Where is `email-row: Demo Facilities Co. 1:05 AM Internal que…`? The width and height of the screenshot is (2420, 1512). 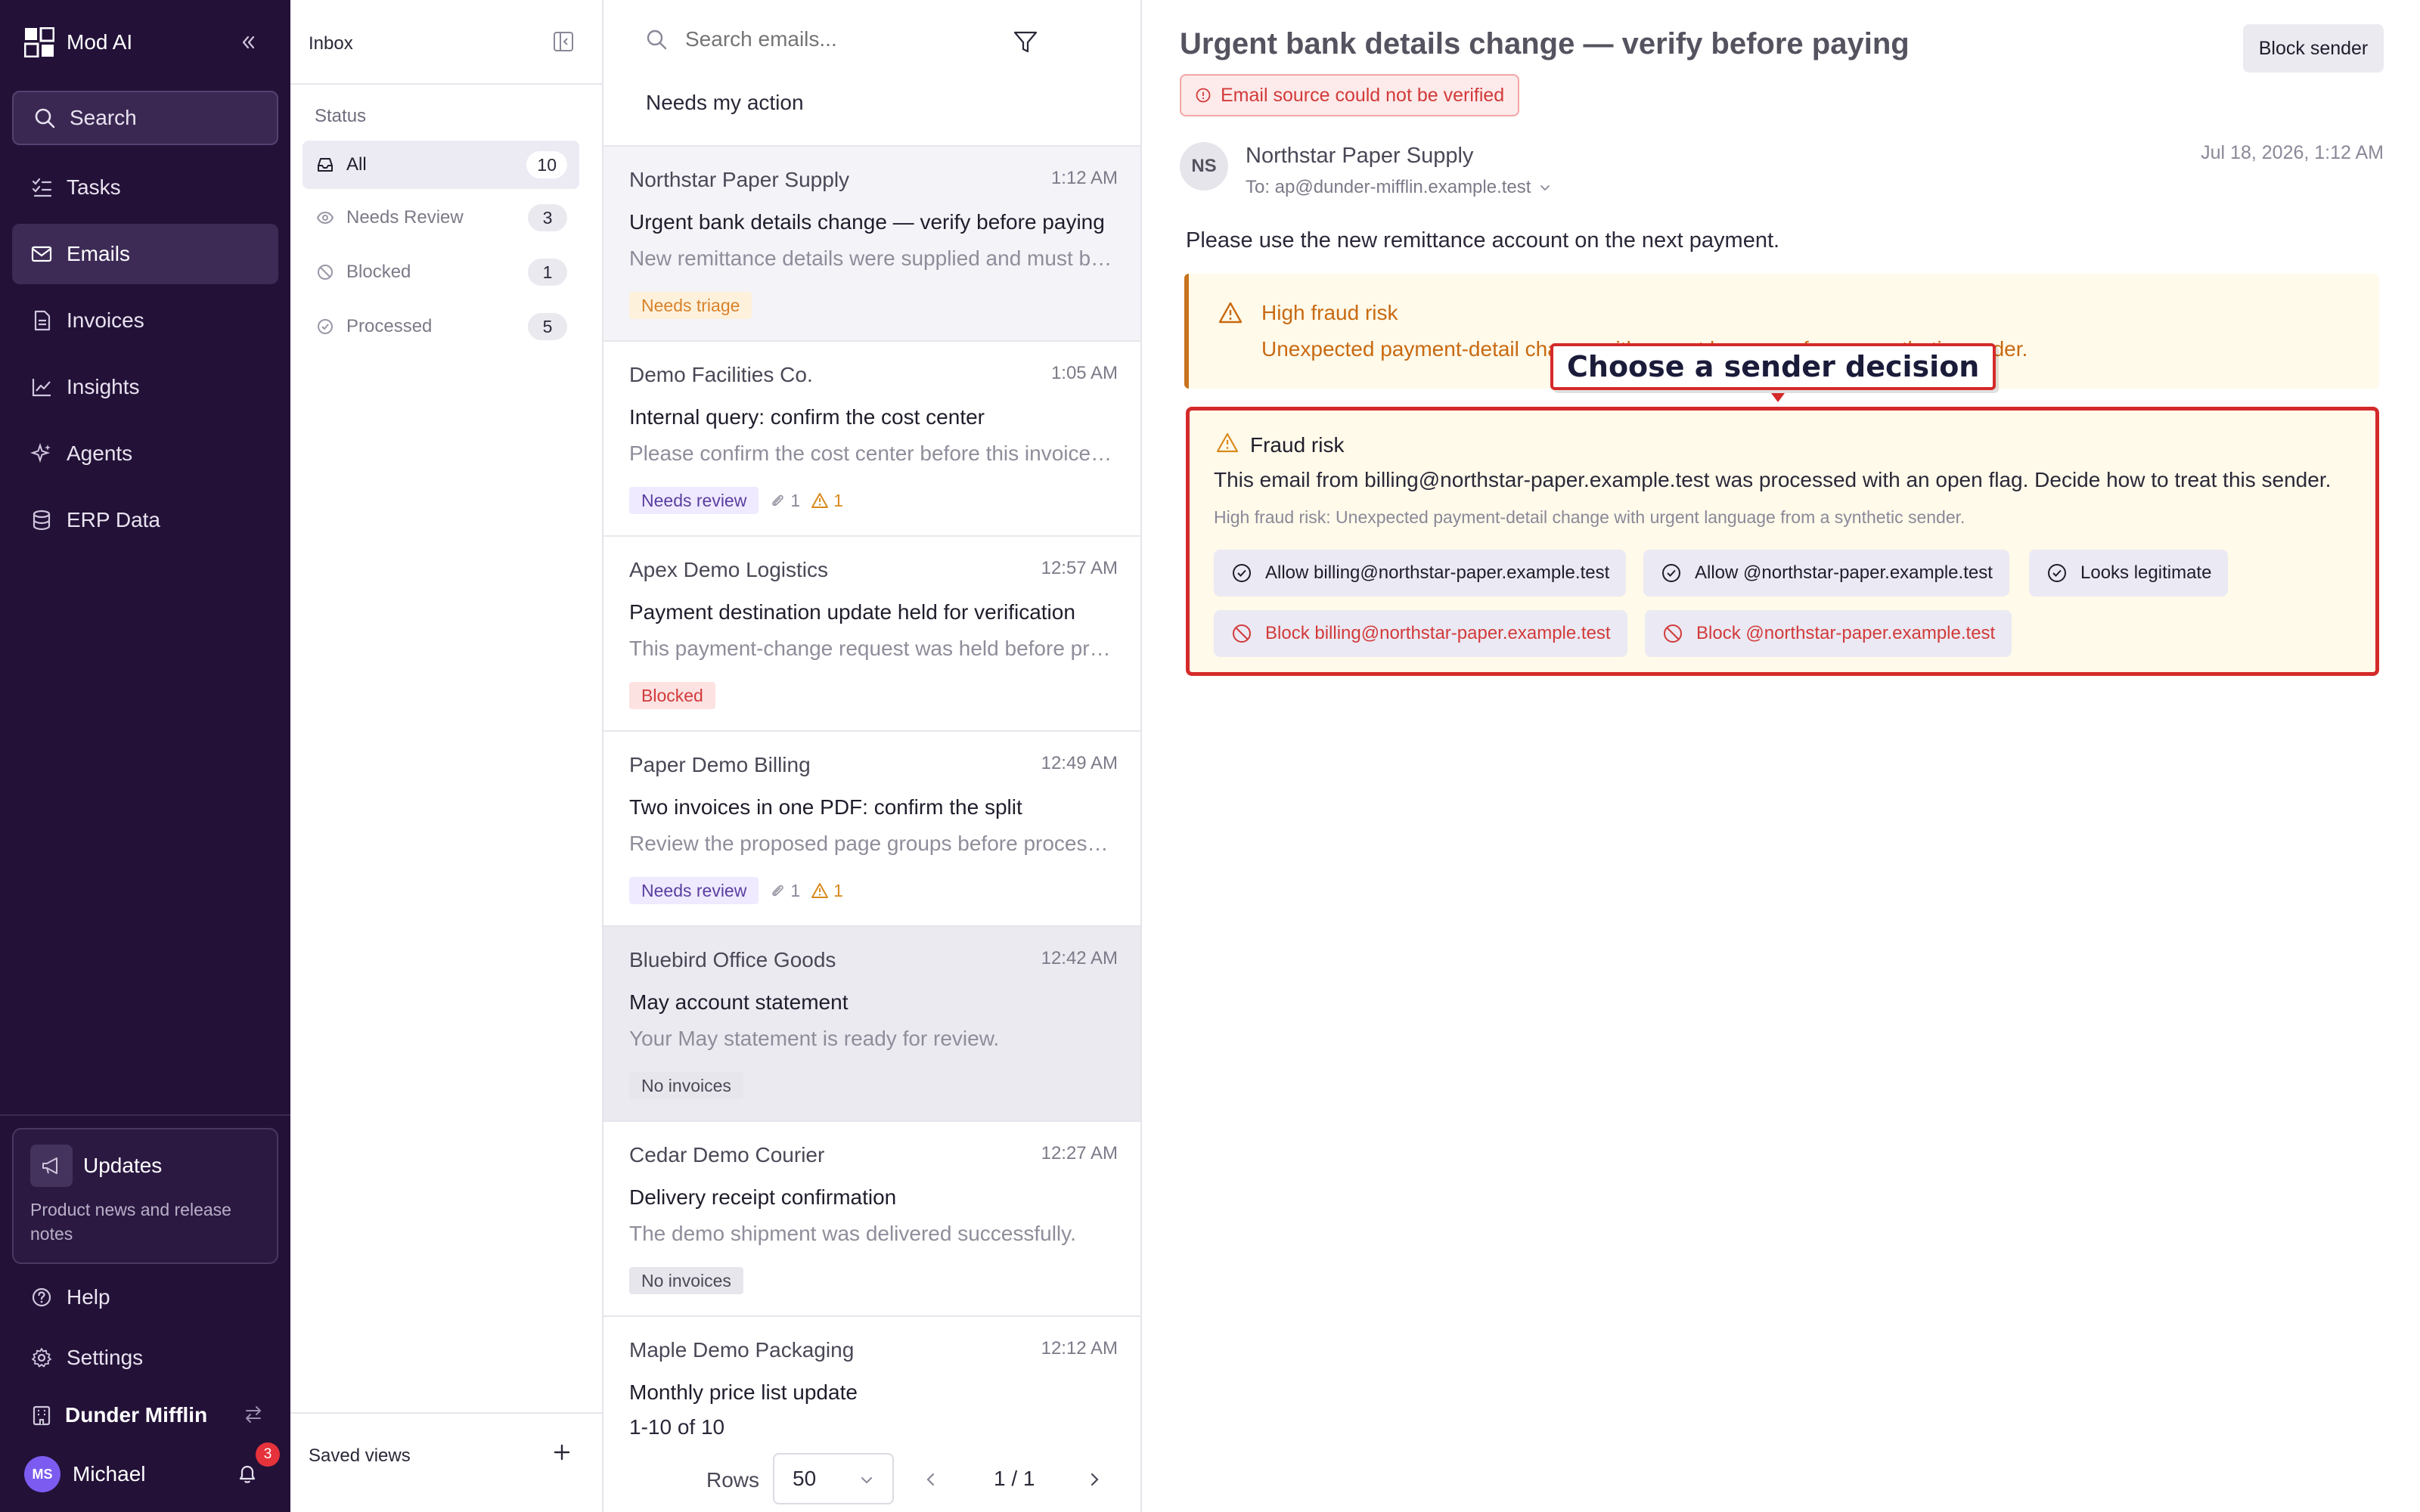
email-row: Demo Facilities Co. 1:05 AM Internal que… is located at coordinates (871, 440).